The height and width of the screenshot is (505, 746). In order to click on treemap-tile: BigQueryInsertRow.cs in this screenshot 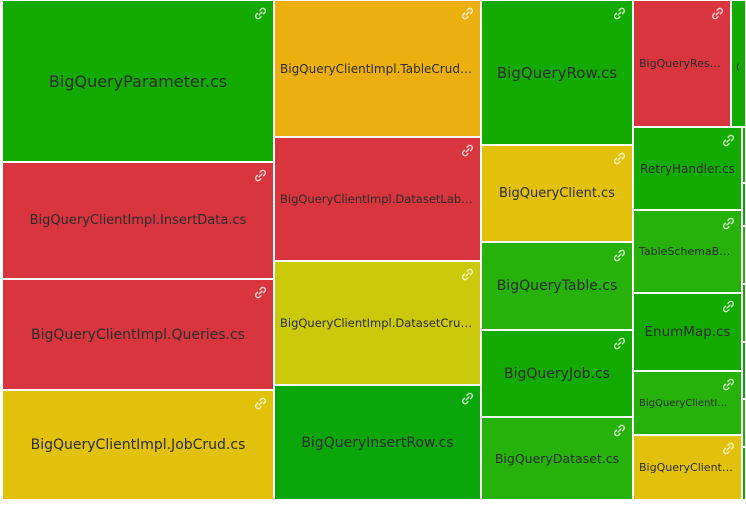, I will do `click(377, 442)`.